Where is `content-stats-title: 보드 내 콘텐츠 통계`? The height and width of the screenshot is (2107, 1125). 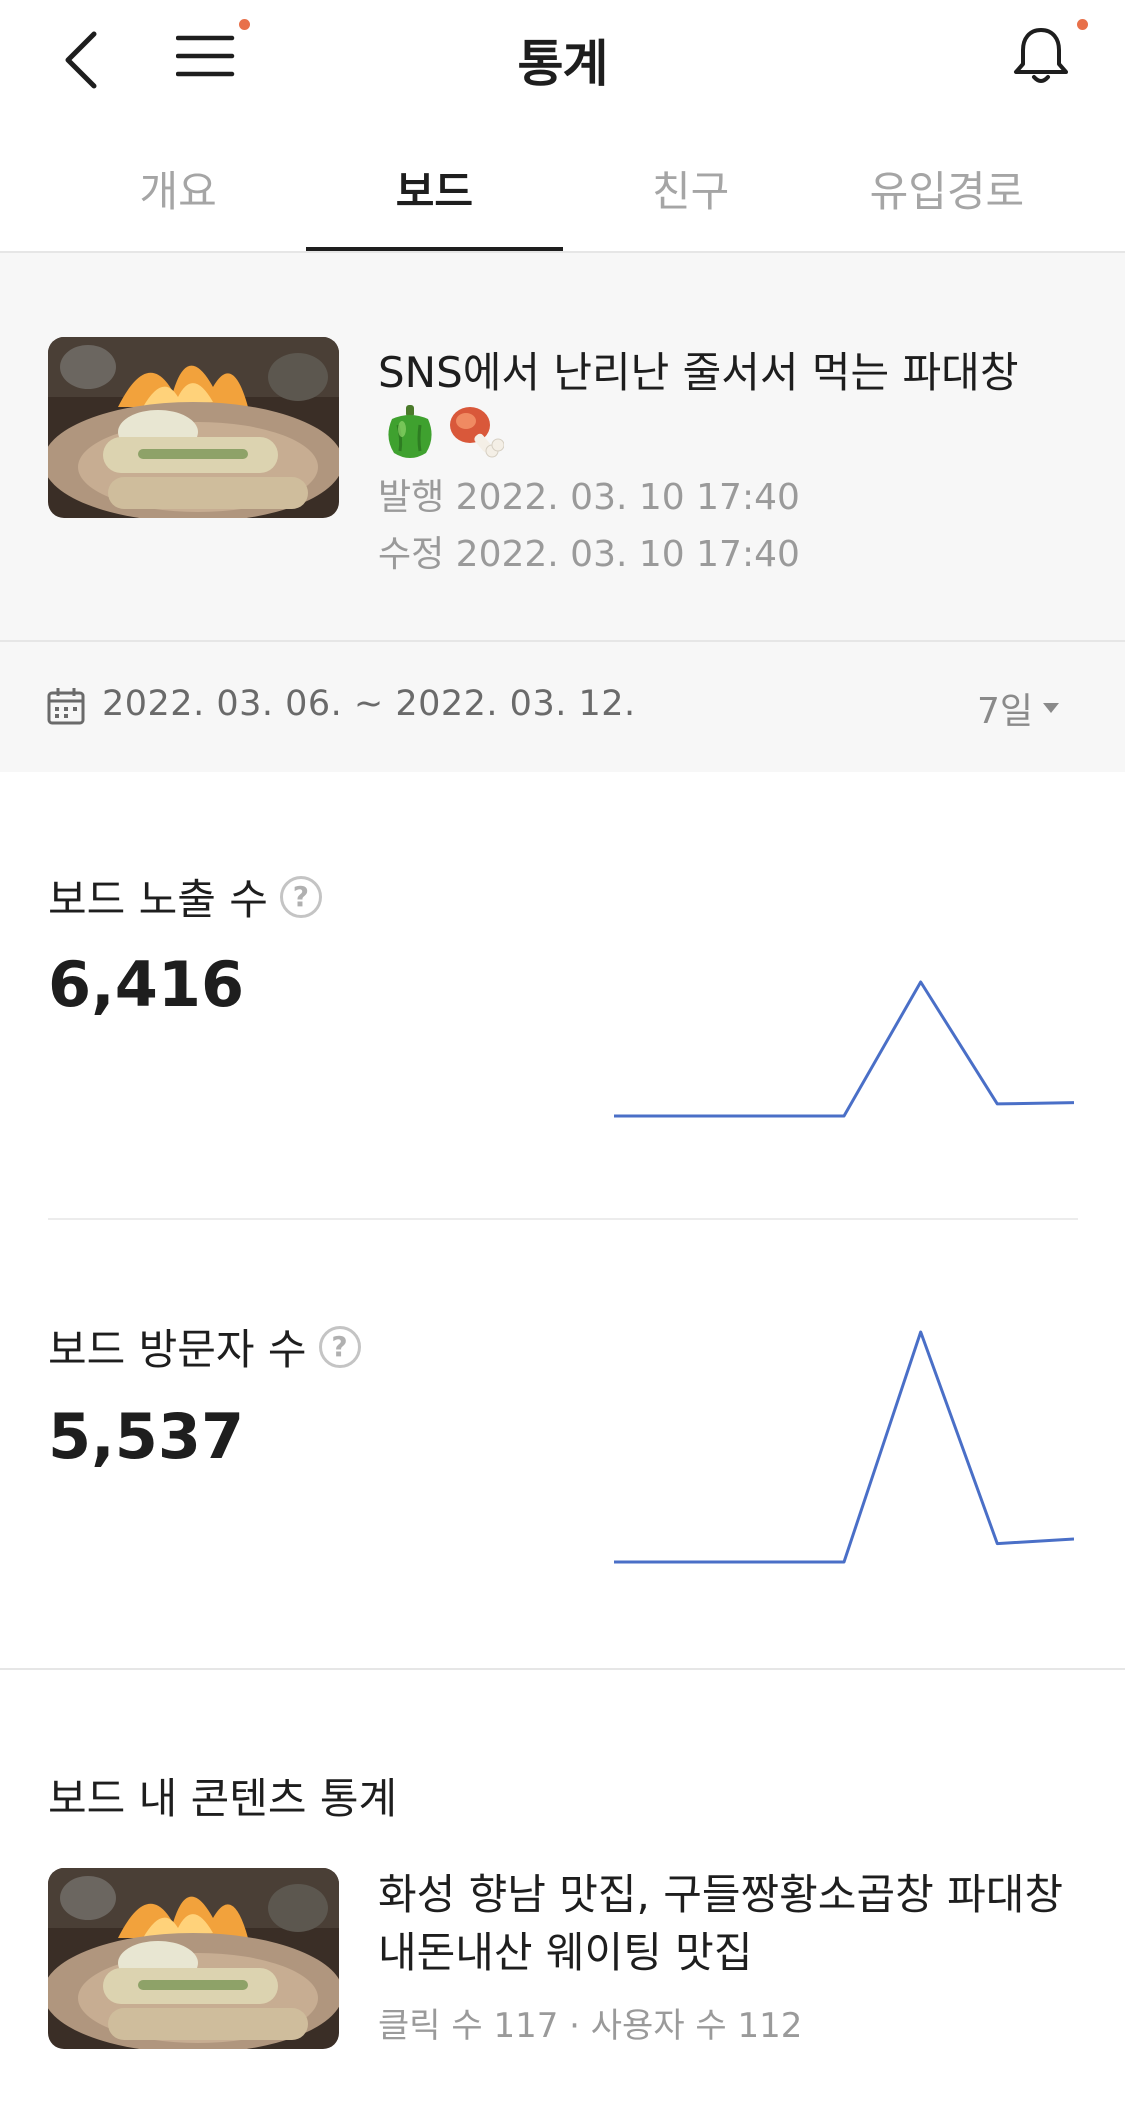
content-stats-title: 보드 내 콘텐츠 통계 is located at coordinates (223, 1798).